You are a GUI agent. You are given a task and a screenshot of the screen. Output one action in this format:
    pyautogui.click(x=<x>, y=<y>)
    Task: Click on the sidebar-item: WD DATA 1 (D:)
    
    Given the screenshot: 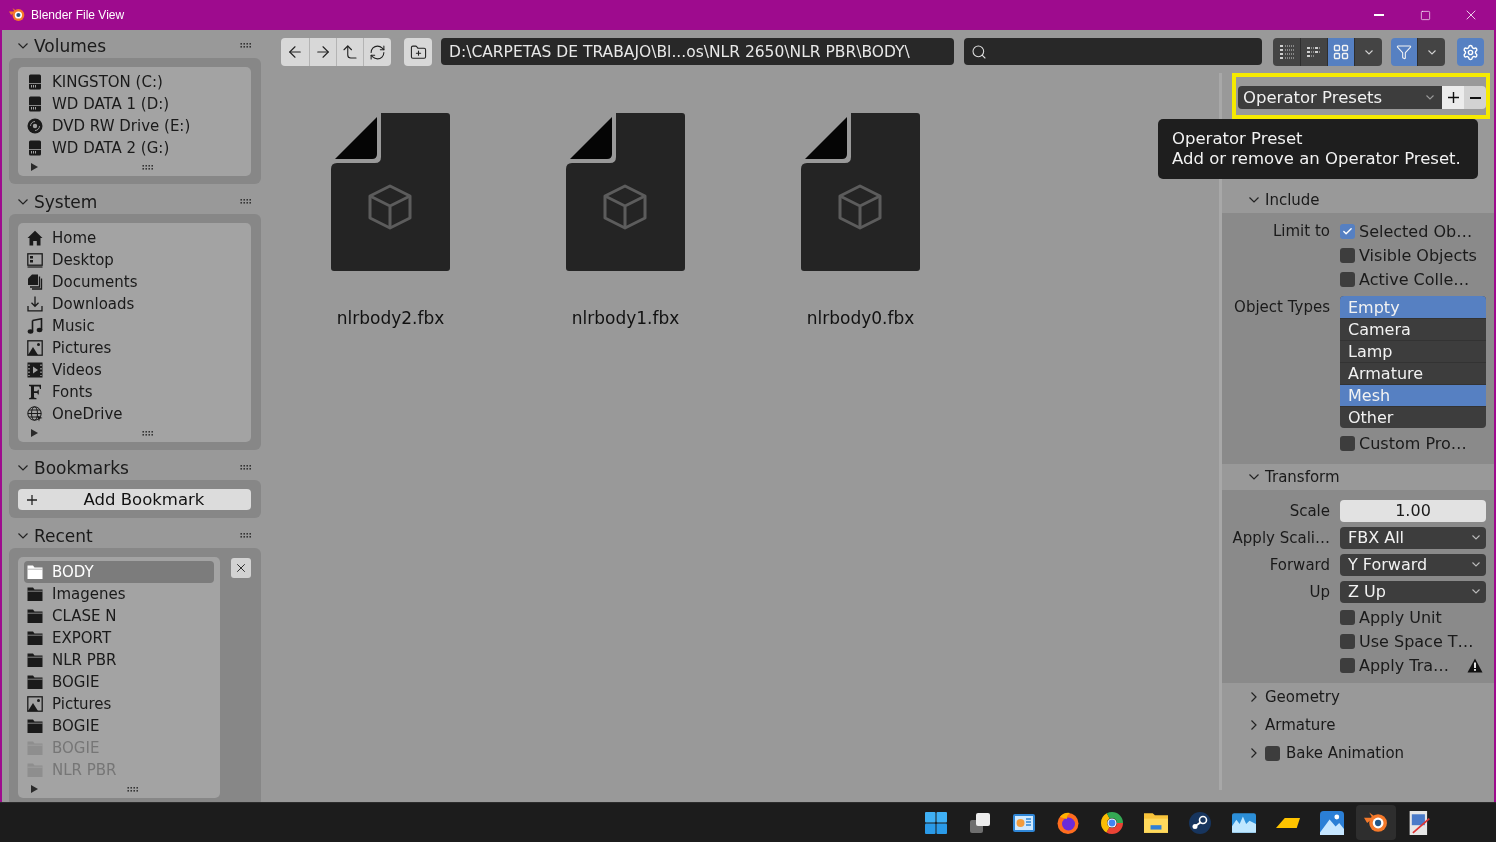 What is the action you would take?
    pyautogui.click(x=134, y=104)
    